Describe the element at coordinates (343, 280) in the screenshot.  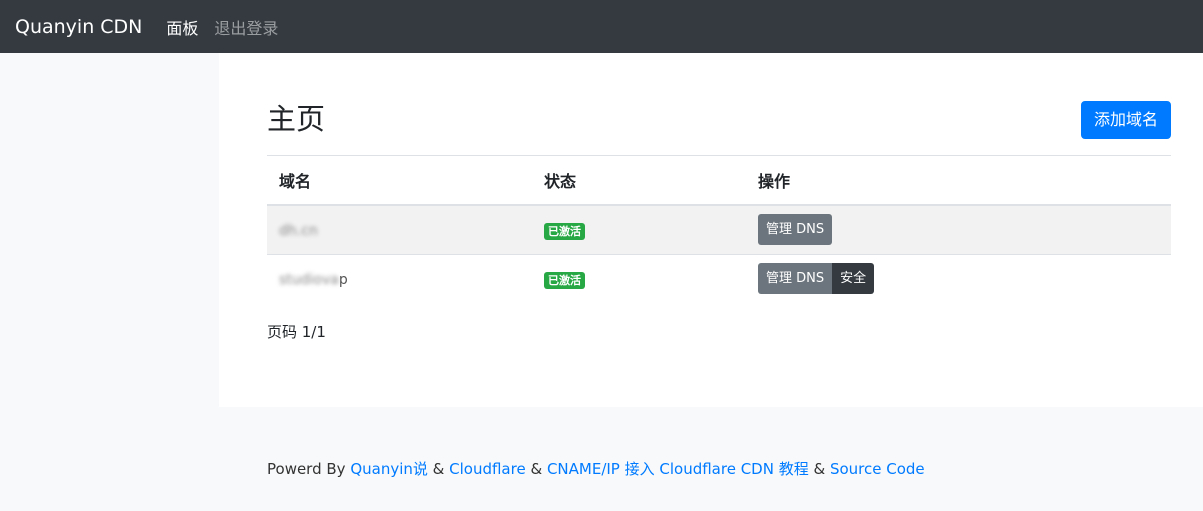
I see `domain-name-tail: p` at that location.